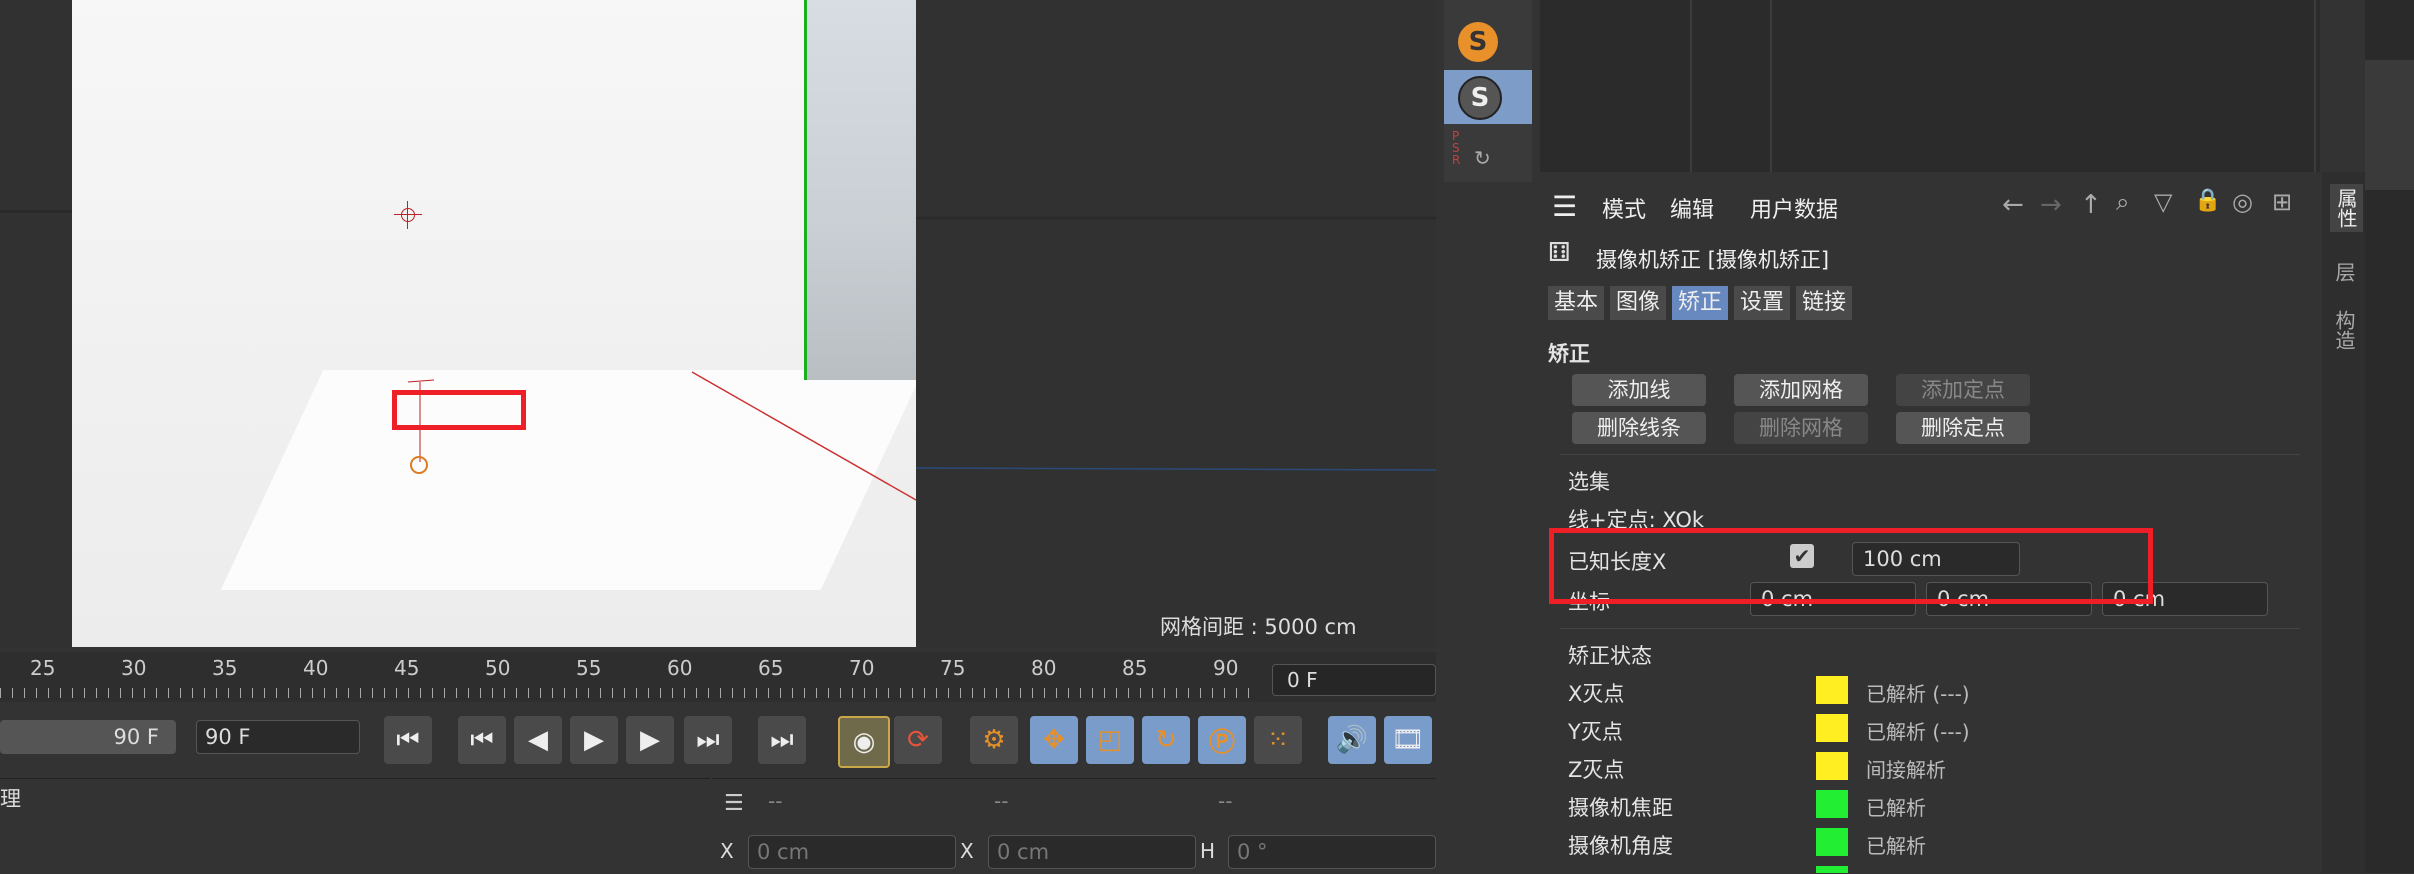 The height and width of the screenshot is (874, 2414). I want to click on coord-h-label: H, so click(1208, 851).